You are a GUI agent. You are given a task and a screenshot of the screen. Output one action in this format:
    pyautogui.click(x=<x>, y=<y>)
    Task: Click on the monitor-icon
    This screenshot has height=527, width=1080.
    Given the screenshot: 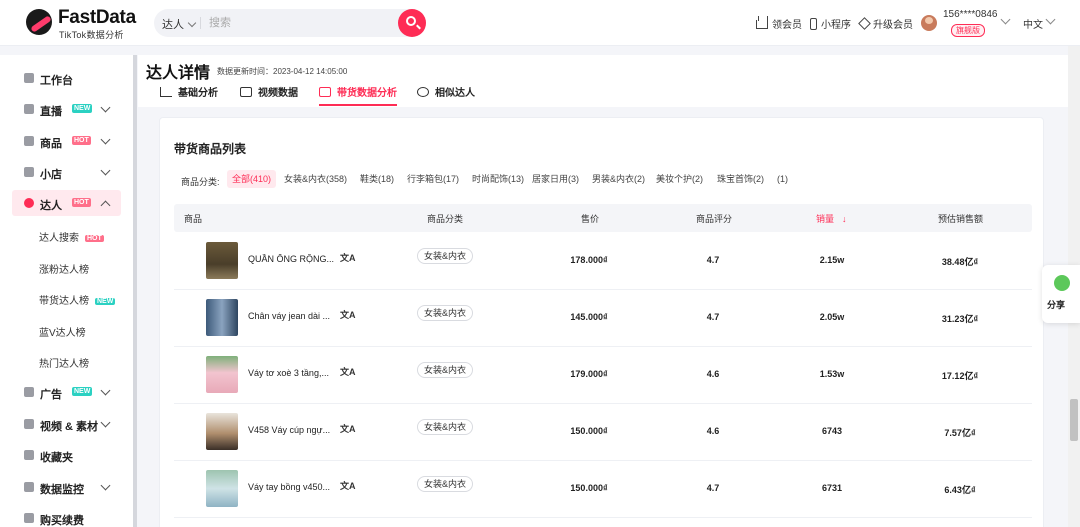 What is the action you would take?
    pyautogui.click(x=29, y=487)
    